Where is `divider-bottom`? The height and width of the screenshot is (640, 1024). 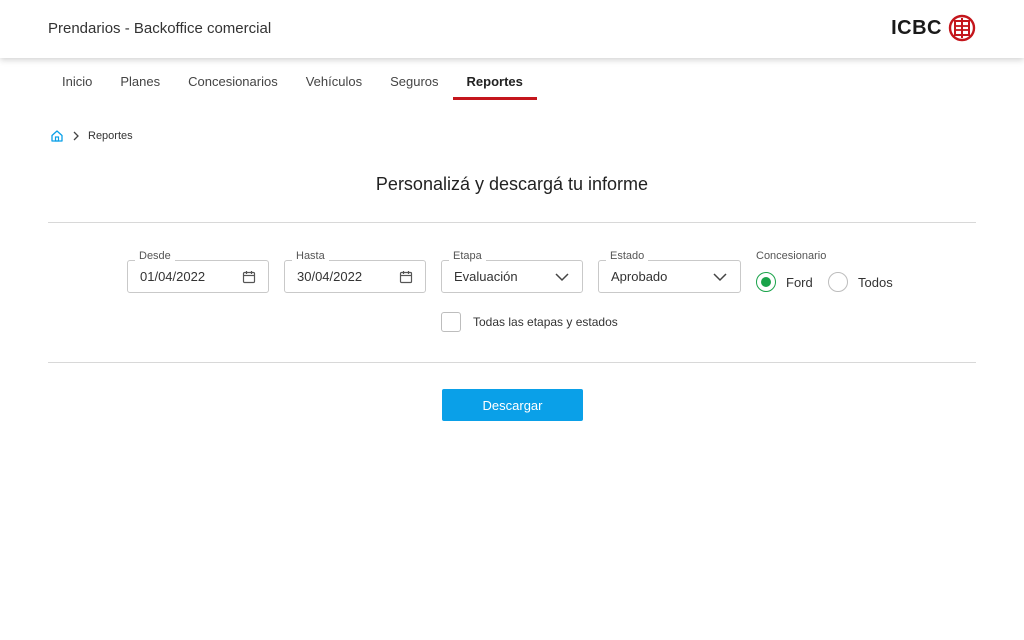
divider-bottom is located at coordinates (512, 362).